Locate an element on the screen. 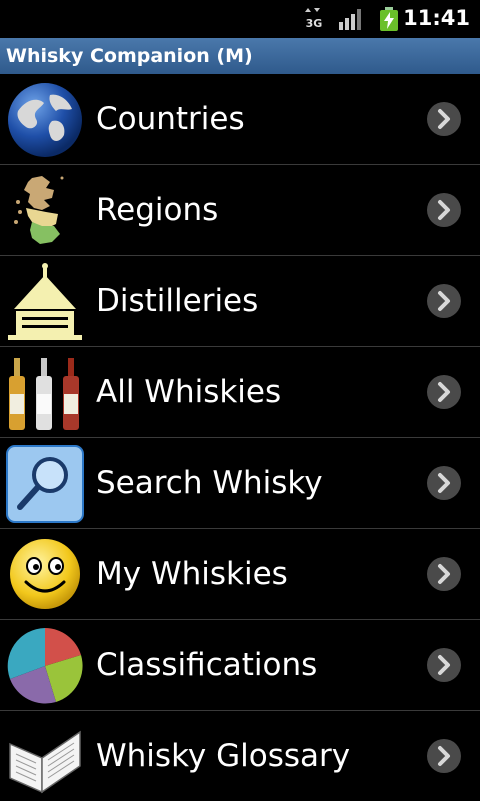 Image resolution: width=480 pixels, height=801 pixels. magnifier-icon is located at coordinates (45, 484).